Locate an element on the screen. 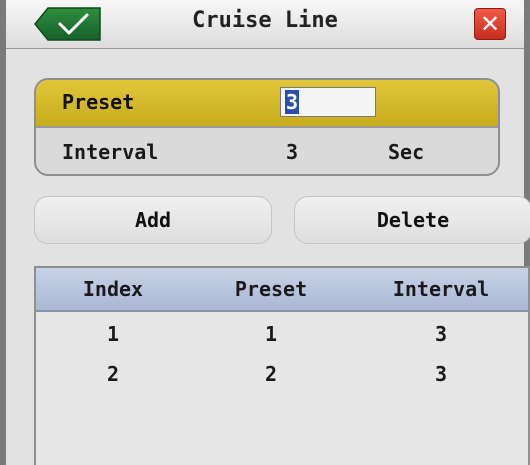  cell-preset: 1 is located at coordinates (271, 334).